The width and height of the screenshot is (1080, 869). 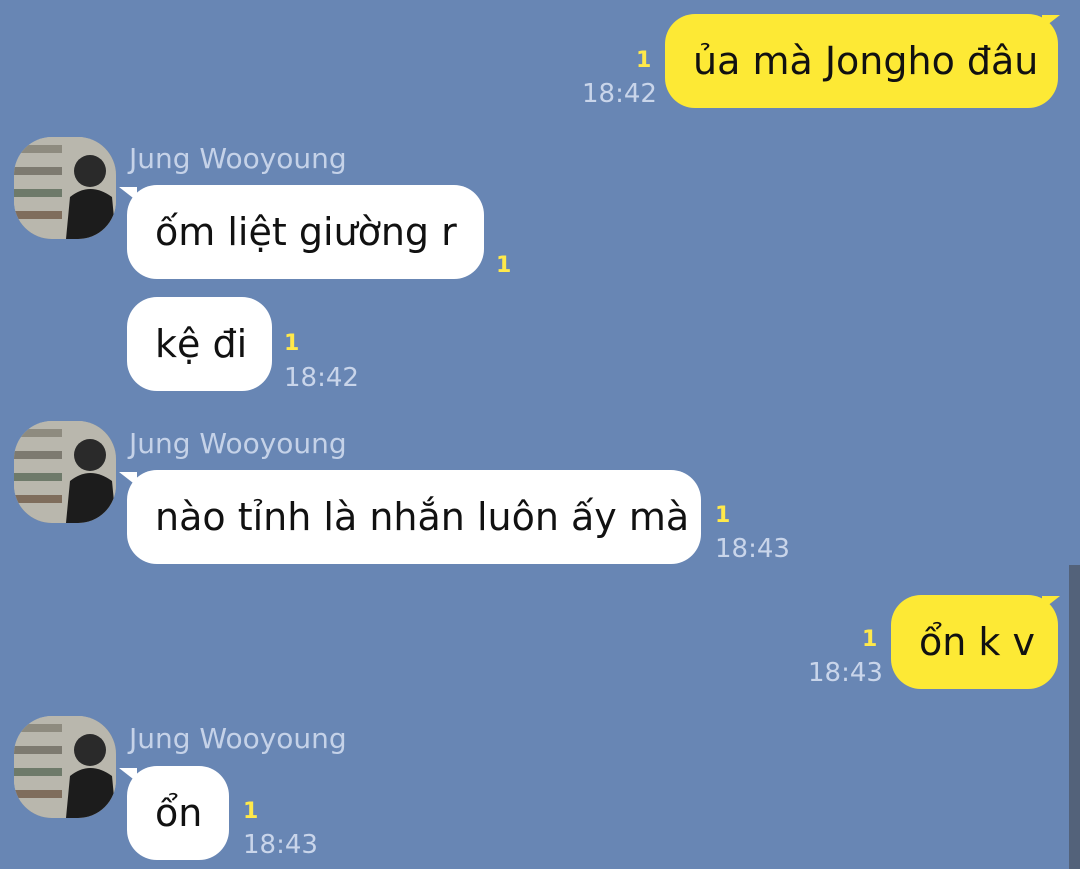 I want to click on message-text: ủa mà Jongho đâu, so click(x=866, y=61).